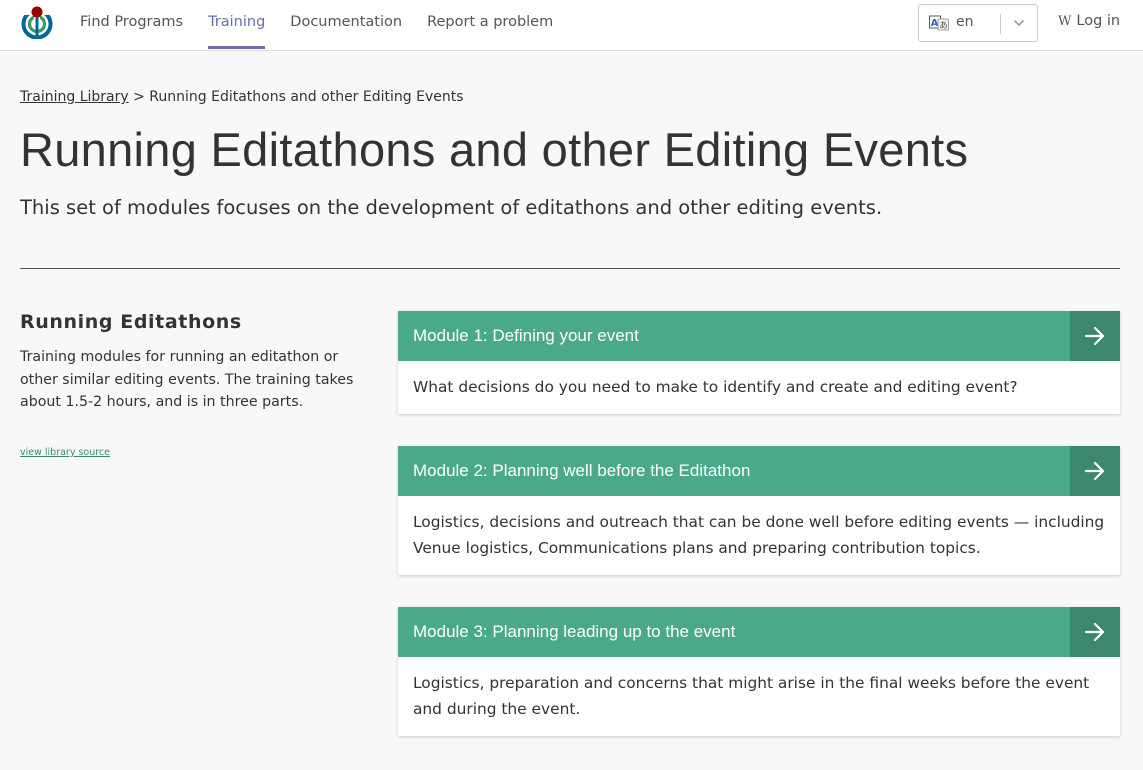 The image size is (1143, 770). What do you see at coordinates (1065, 21) in the screenshot?
I see `wikipedia-w-icon: W` at bounding box center [1065, 21].